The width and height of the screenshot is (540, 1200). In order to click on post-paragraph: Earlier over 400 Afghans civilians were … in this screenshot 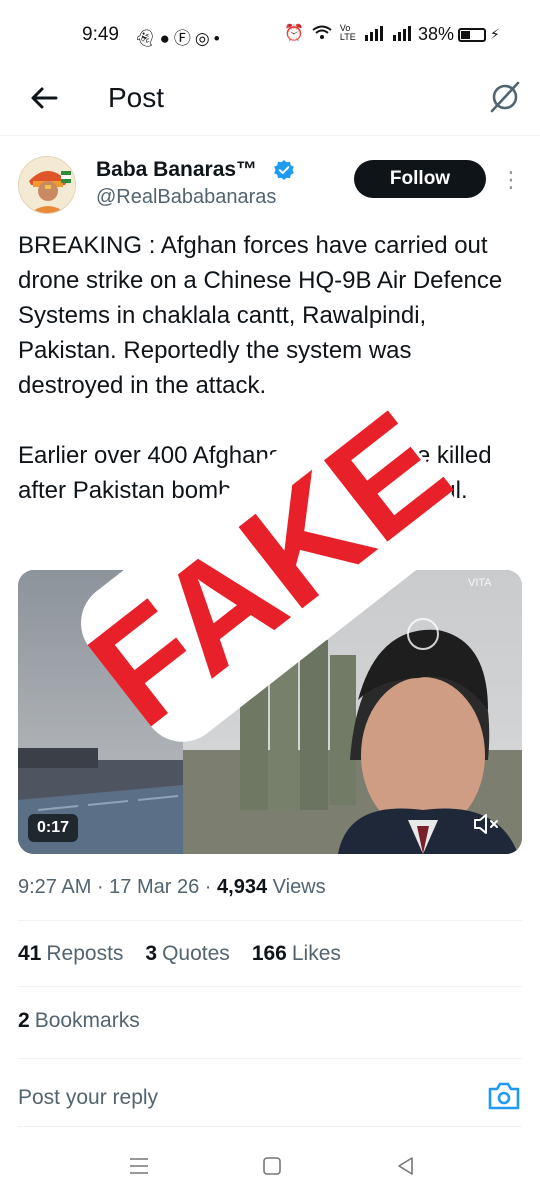, I will do `click(255, 473)`.